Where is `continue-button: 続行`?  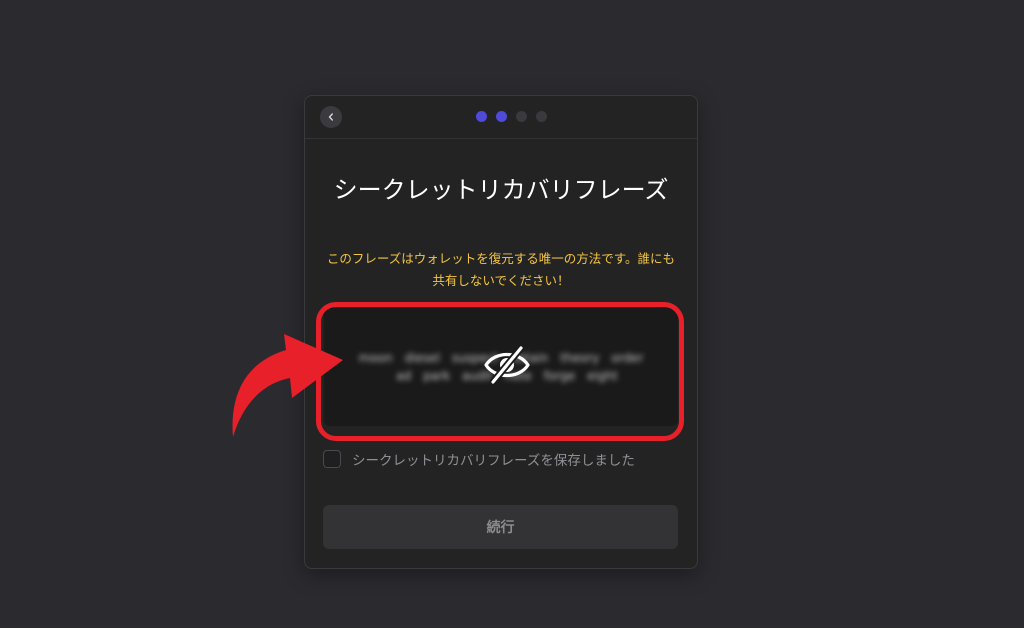
continue-button: 続行 is located at coordinates (500, 527).